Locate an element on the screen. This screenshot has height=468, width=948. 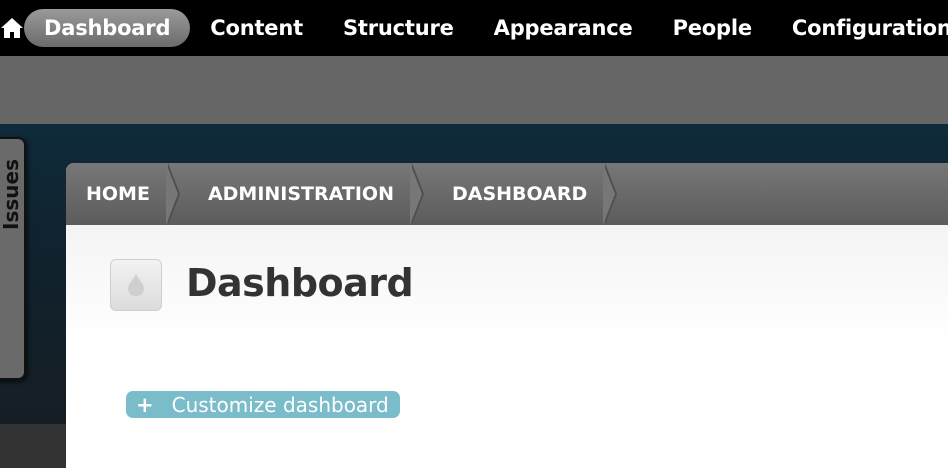
breadcrumb-administration: ADMINISTRATION is located at coordinates (310, 194).